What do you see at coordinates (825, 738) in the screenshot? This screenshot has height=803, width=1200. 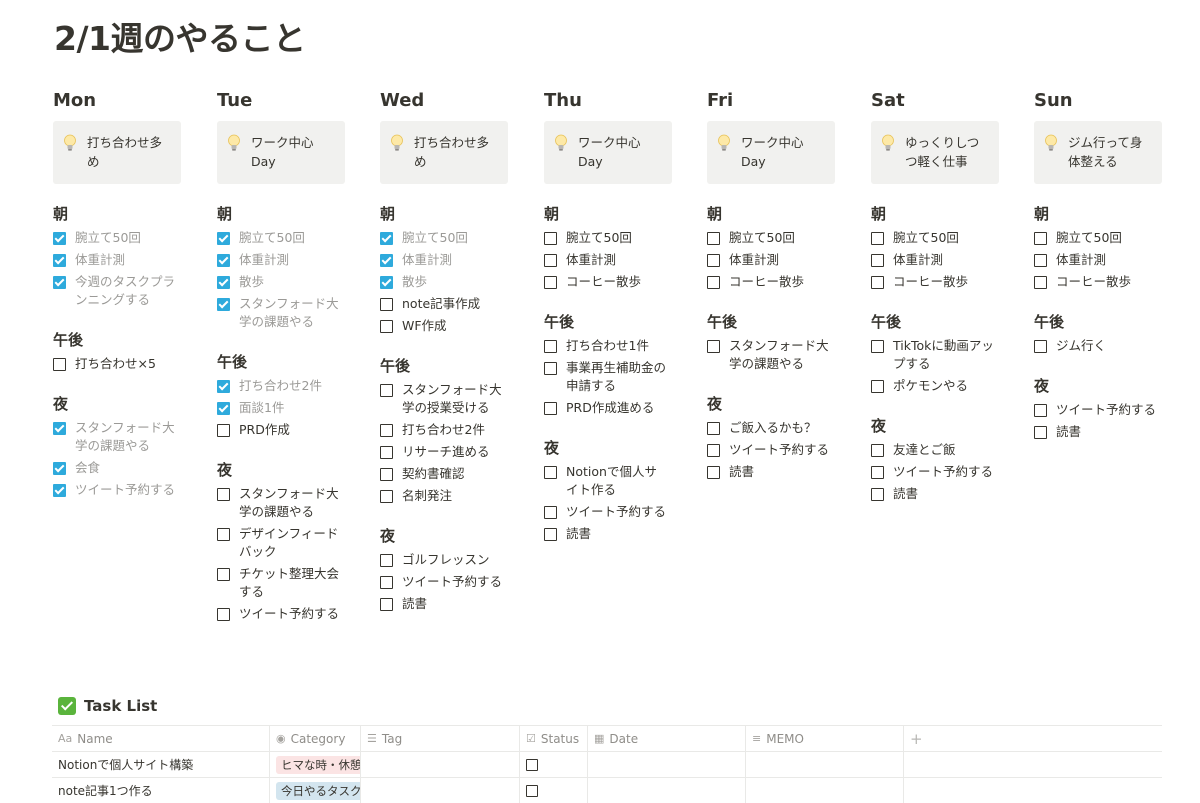 I see `column-header-memo: ≡ MEMO` at bounding box center [825, 738].